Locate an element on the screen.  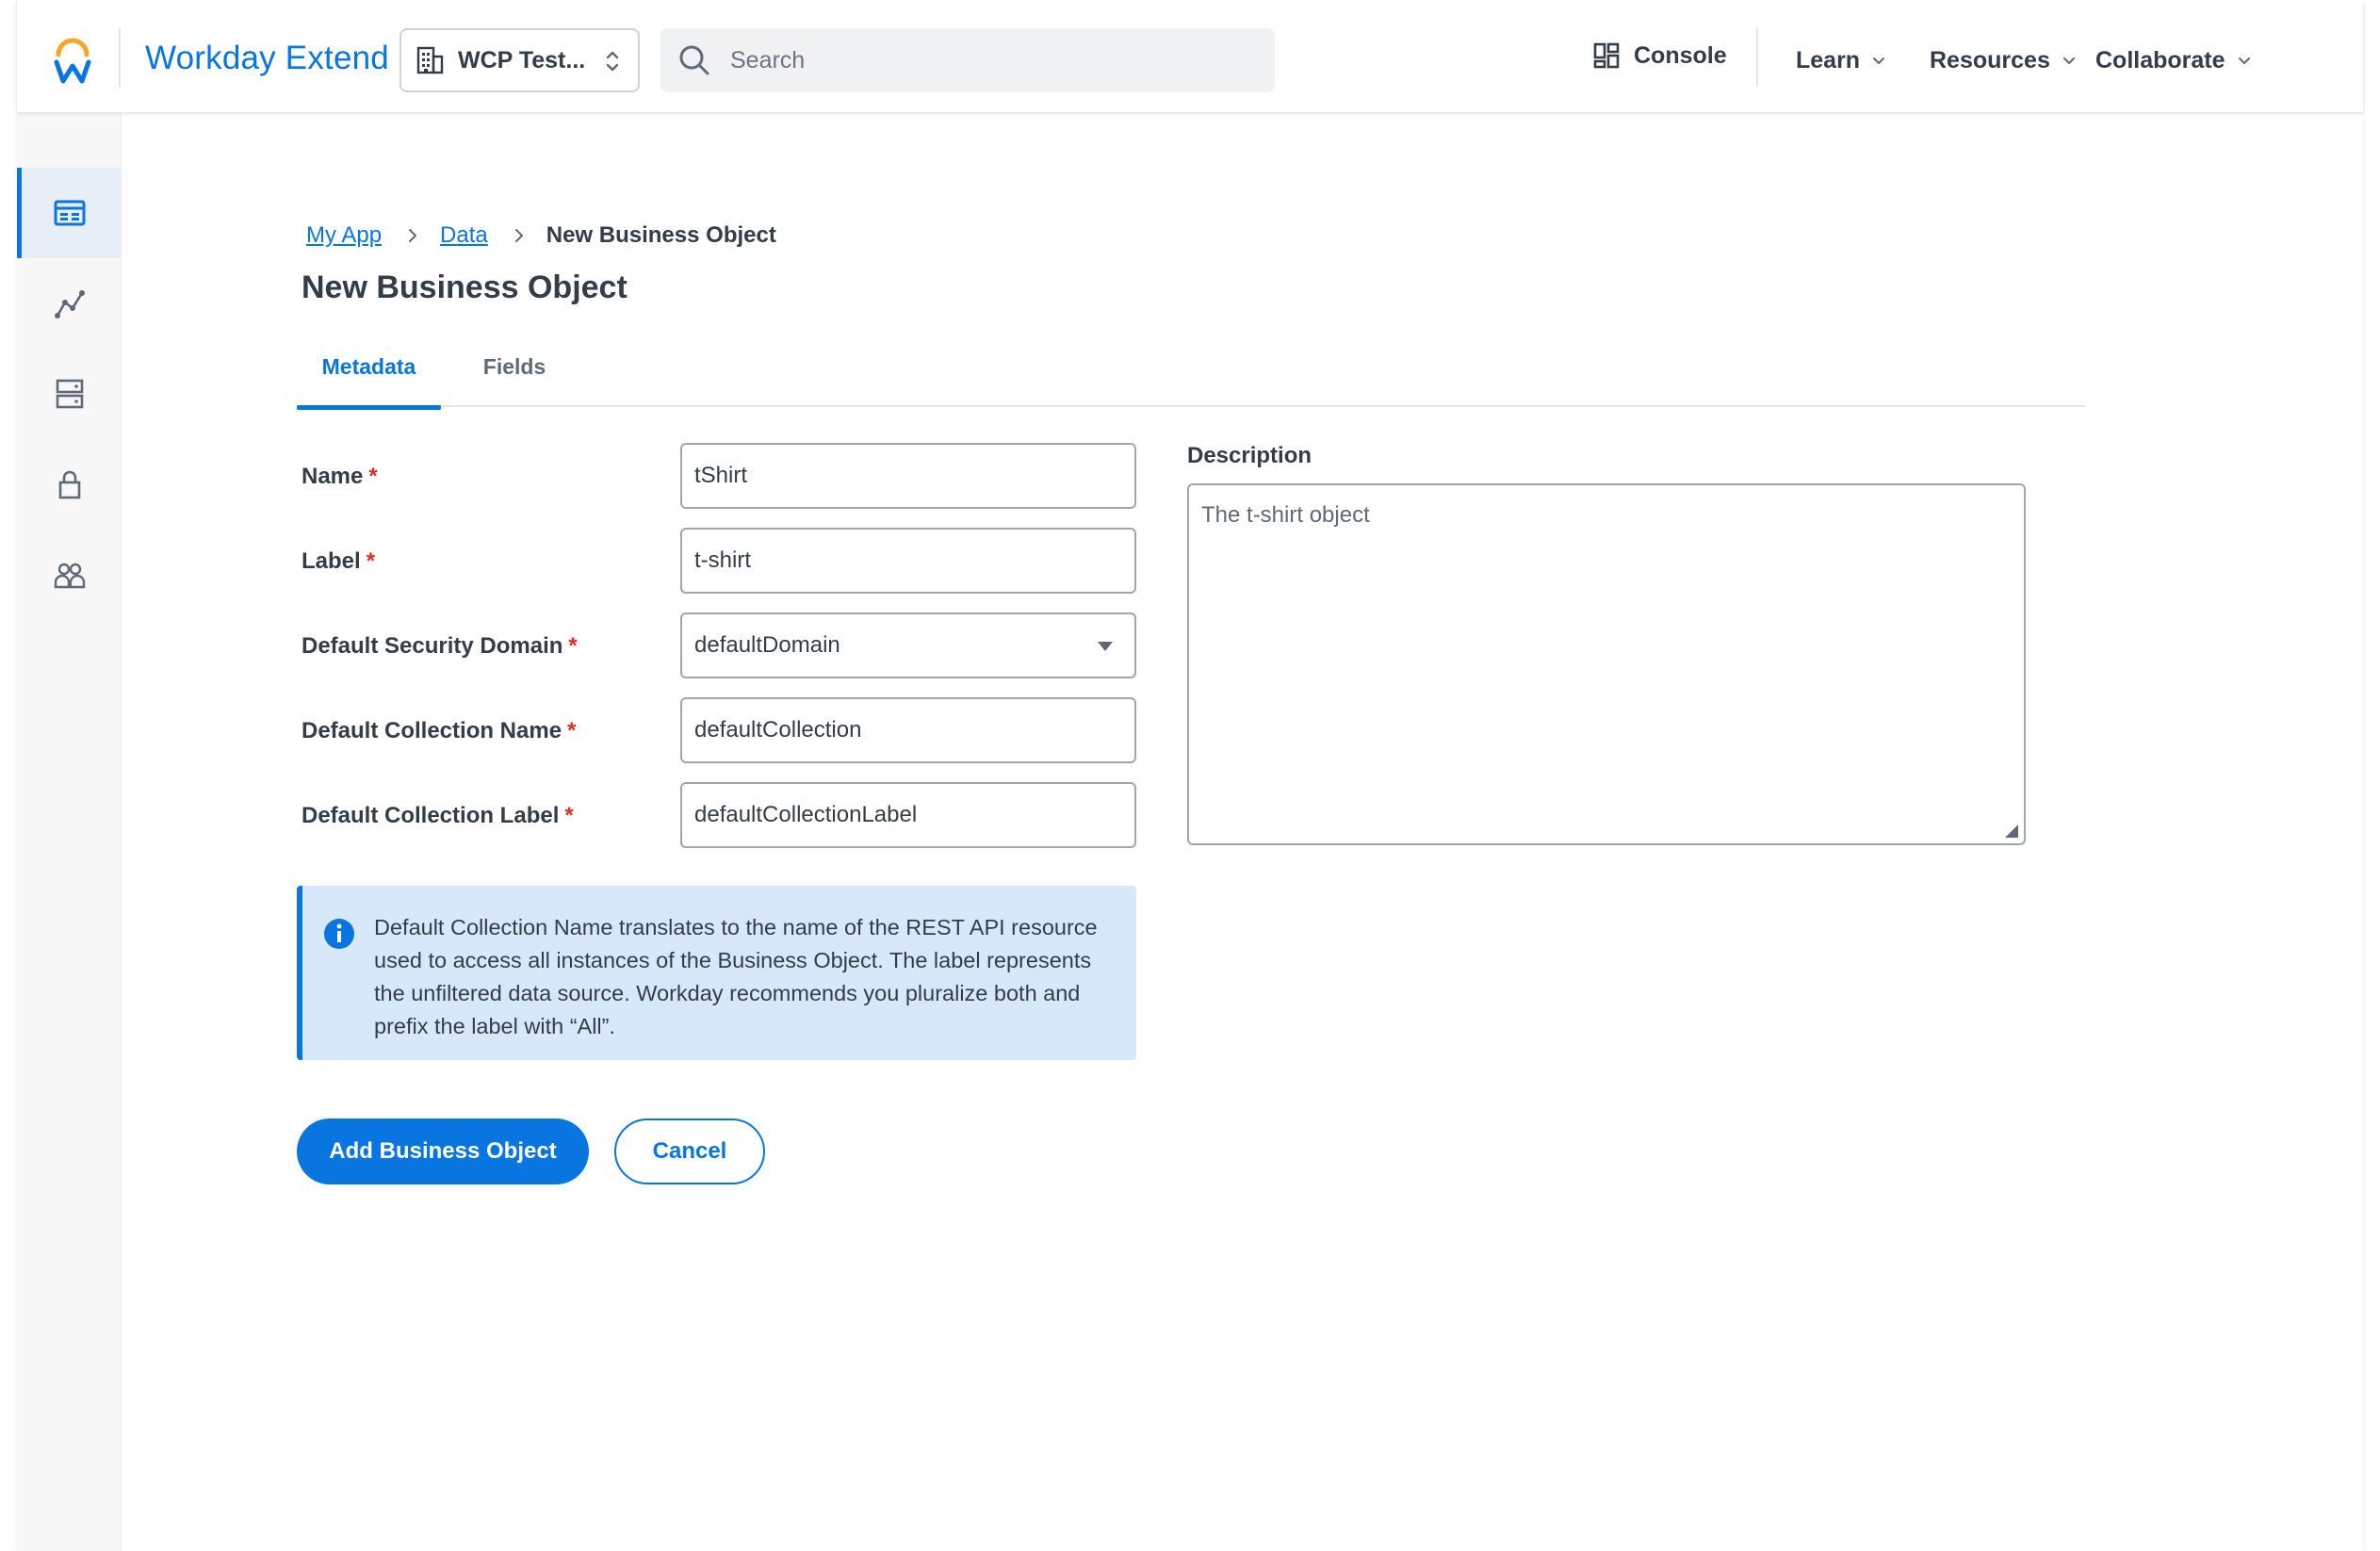
name-input is located at coordinates (901, 476).